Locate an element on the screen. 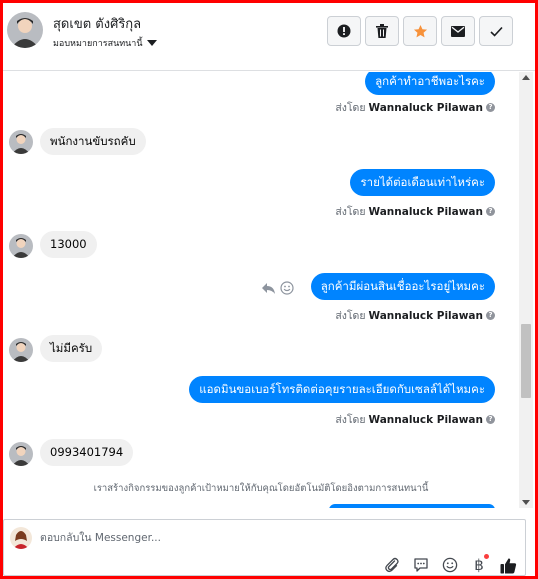 Image resolution: width=538 pixels, height=579 pixels. mark-spam-button is located at coordinates (344, 31).